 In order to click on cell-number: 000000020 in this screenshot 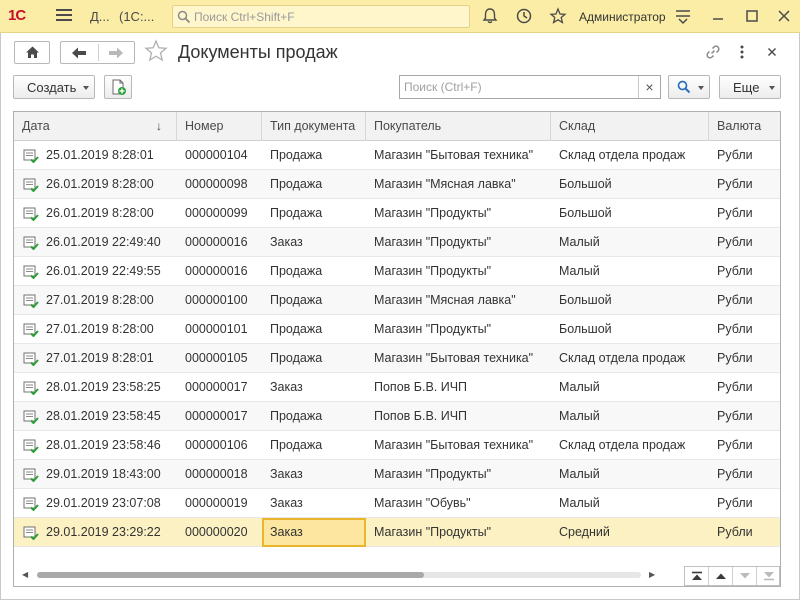, I will do `click(219, 532)`.